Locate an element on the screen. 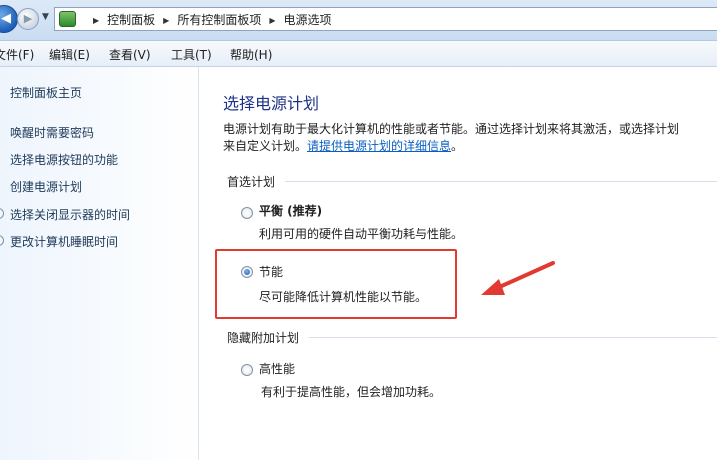  balanced-plan-radio is located at coordinates (247, 213).